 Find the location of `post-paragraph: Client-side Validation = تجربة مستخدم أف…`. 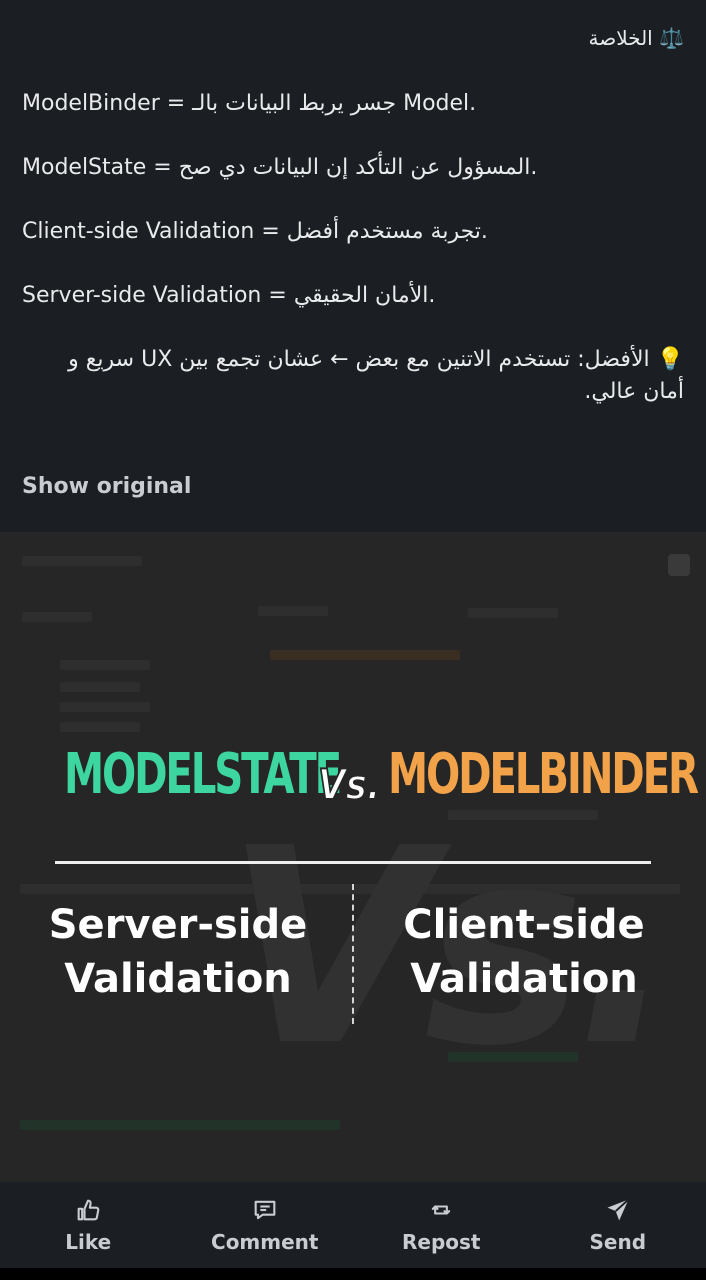

post-paragraph: Client-side Validation = تجربة مستخدم أف… is located at coordinates (255, 231).